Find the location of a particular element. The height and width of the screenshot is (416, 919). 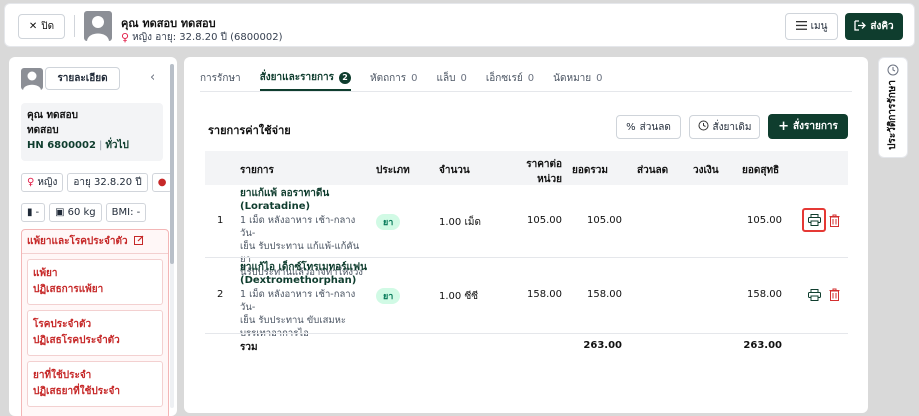

total: 158.00 is located at coordinates (604, 294).